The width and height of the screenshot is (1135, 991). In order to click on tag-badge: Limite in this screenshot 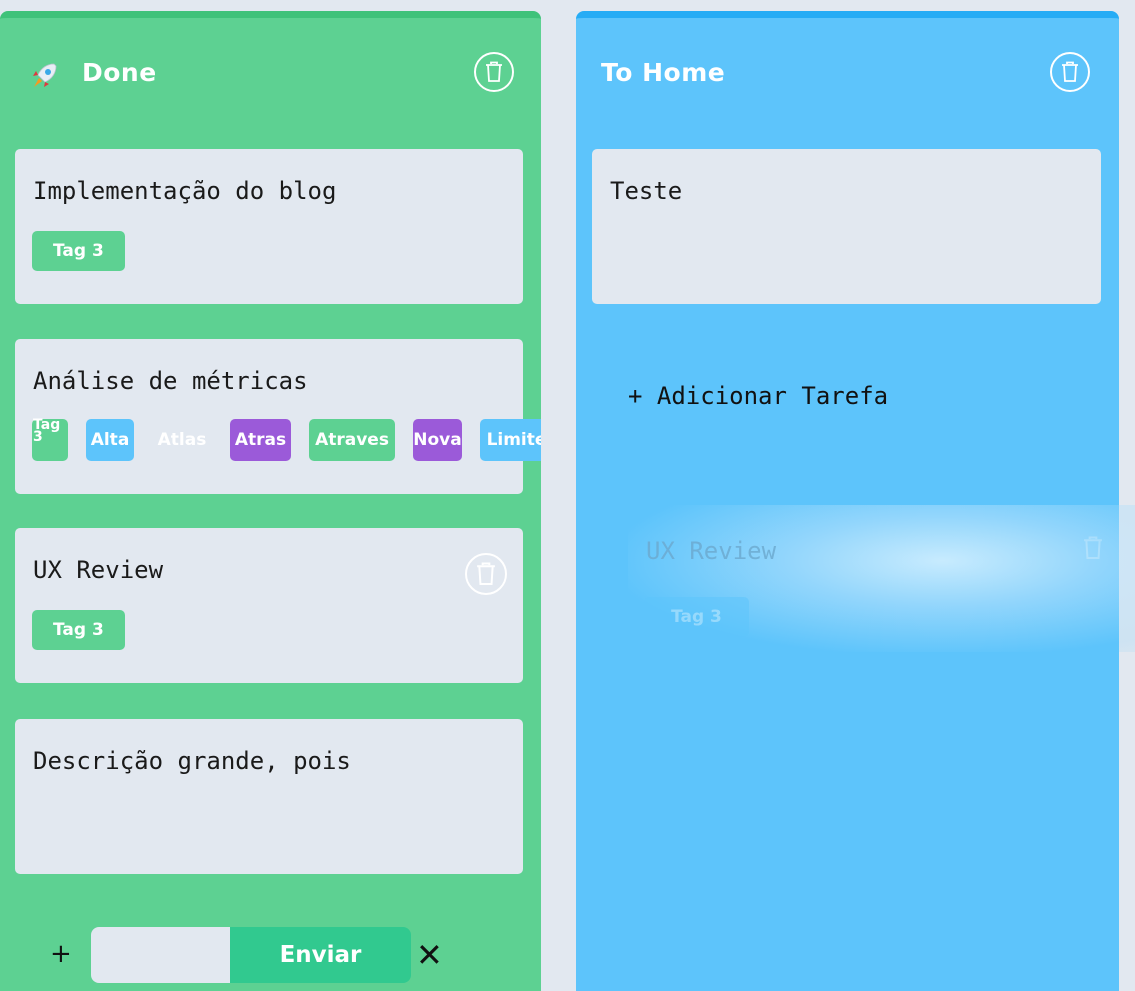, I will do `click(510, 440)`.